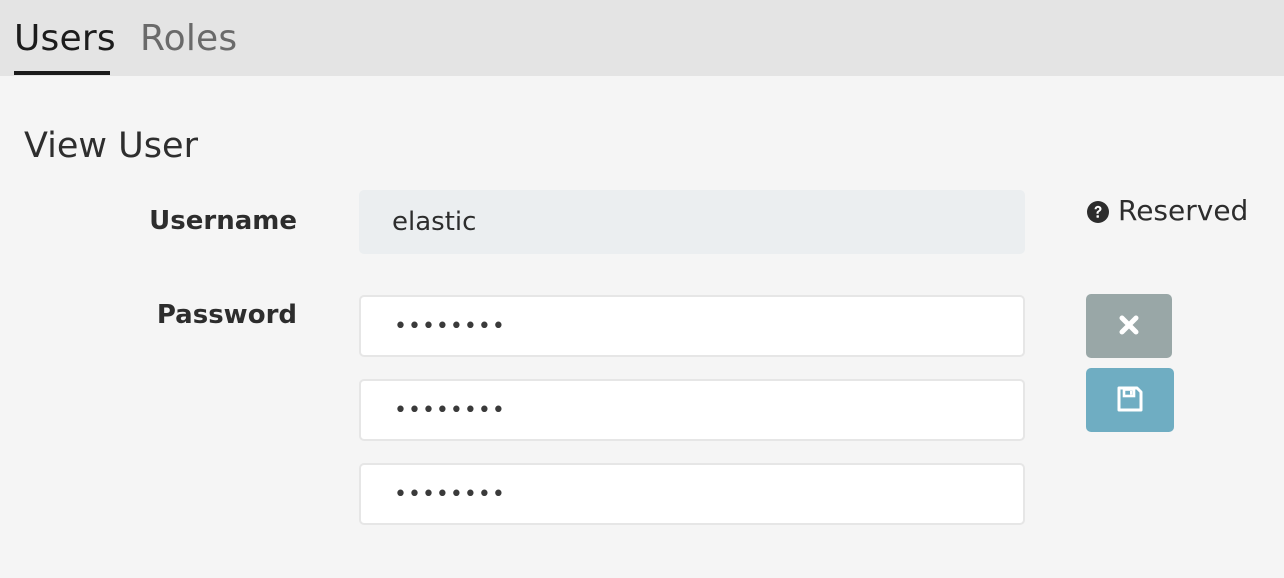 Image resolution: width=1284 pixels, height=578 pixels. What do you see at coordinates (692, 326) in the screenshot?
I see `password-field` at bounding box center [692, 326].